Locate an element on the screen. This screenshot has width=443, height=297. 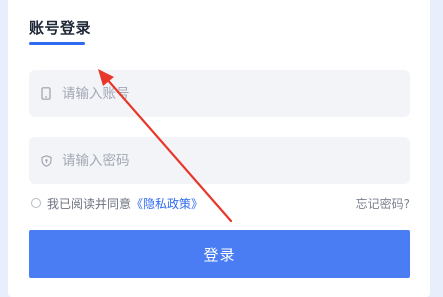
agreement-text: 我已阅读并同意 is located at coordinates (89, 203).